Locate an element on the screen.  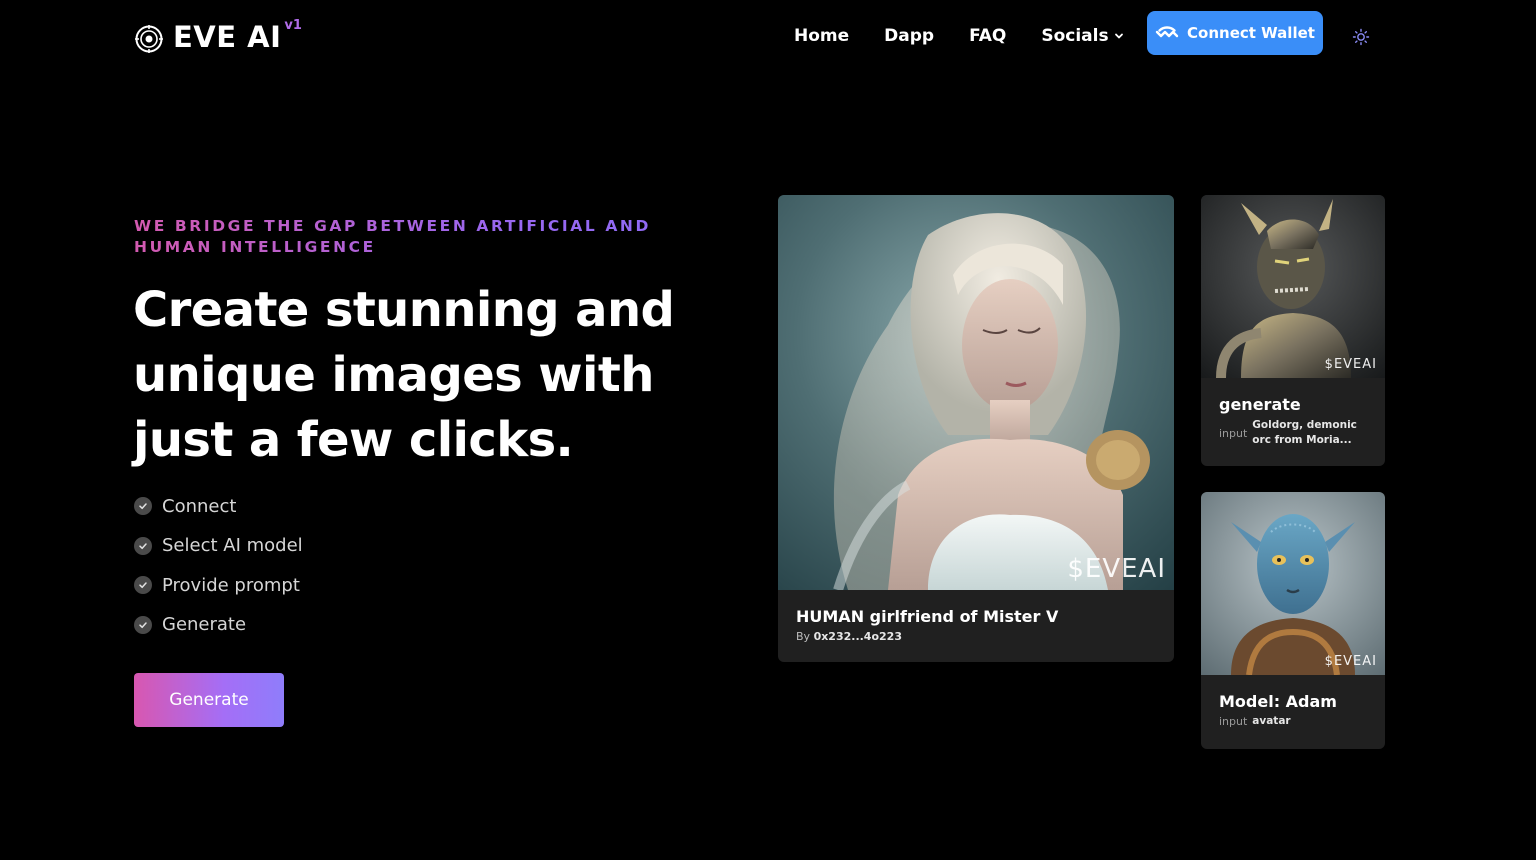
nav-link-faq: FAQ is located at coordinates (987, 36).